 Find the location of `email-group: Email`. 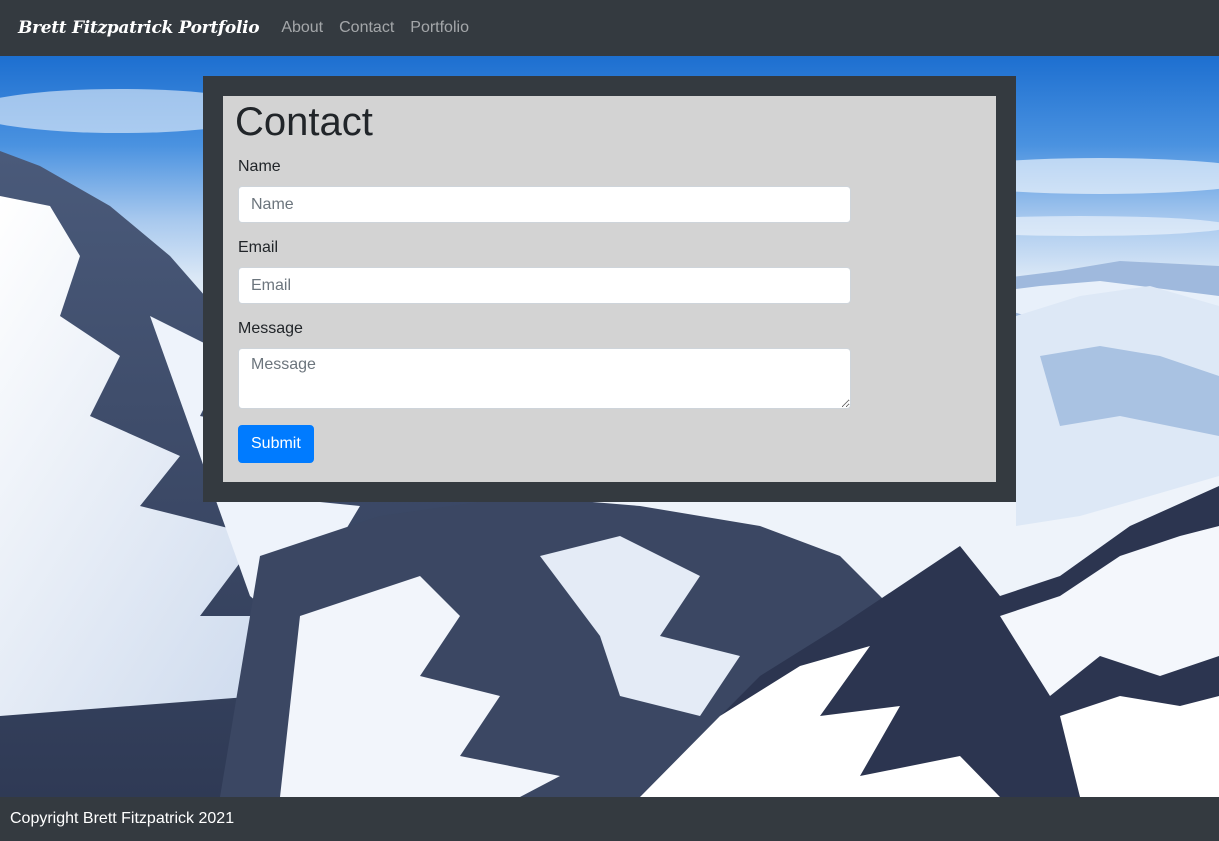

email-group: Email is located at coordinates (611, 271).